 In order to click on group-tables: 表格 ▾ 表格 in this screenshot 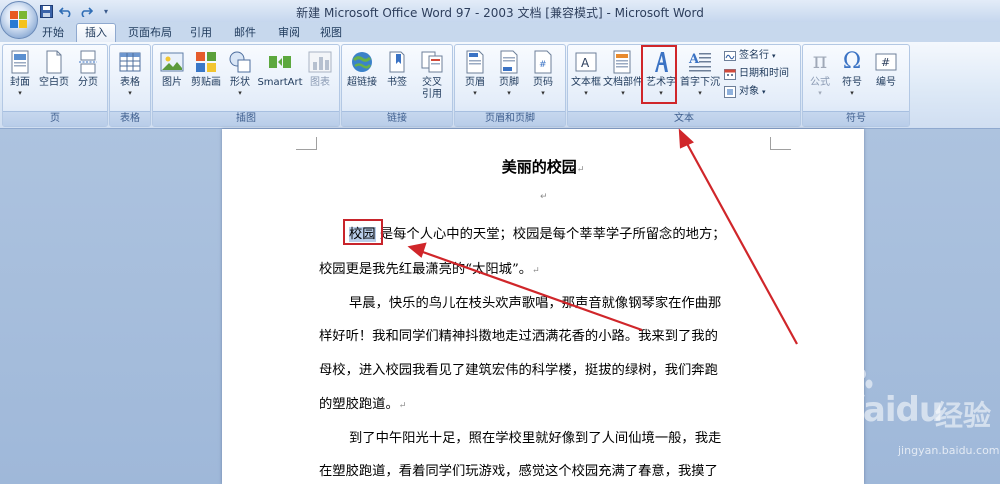, I will do `click(130, 85)`.